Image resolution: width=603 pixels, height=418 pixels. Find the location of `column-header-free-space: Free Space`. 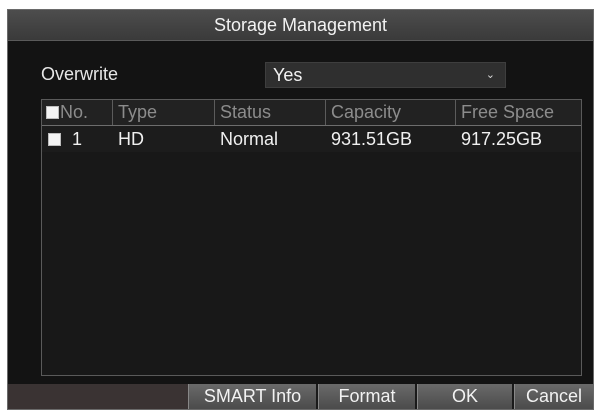

column-header-free-space: Free Space is located at coordinates (518, 112).